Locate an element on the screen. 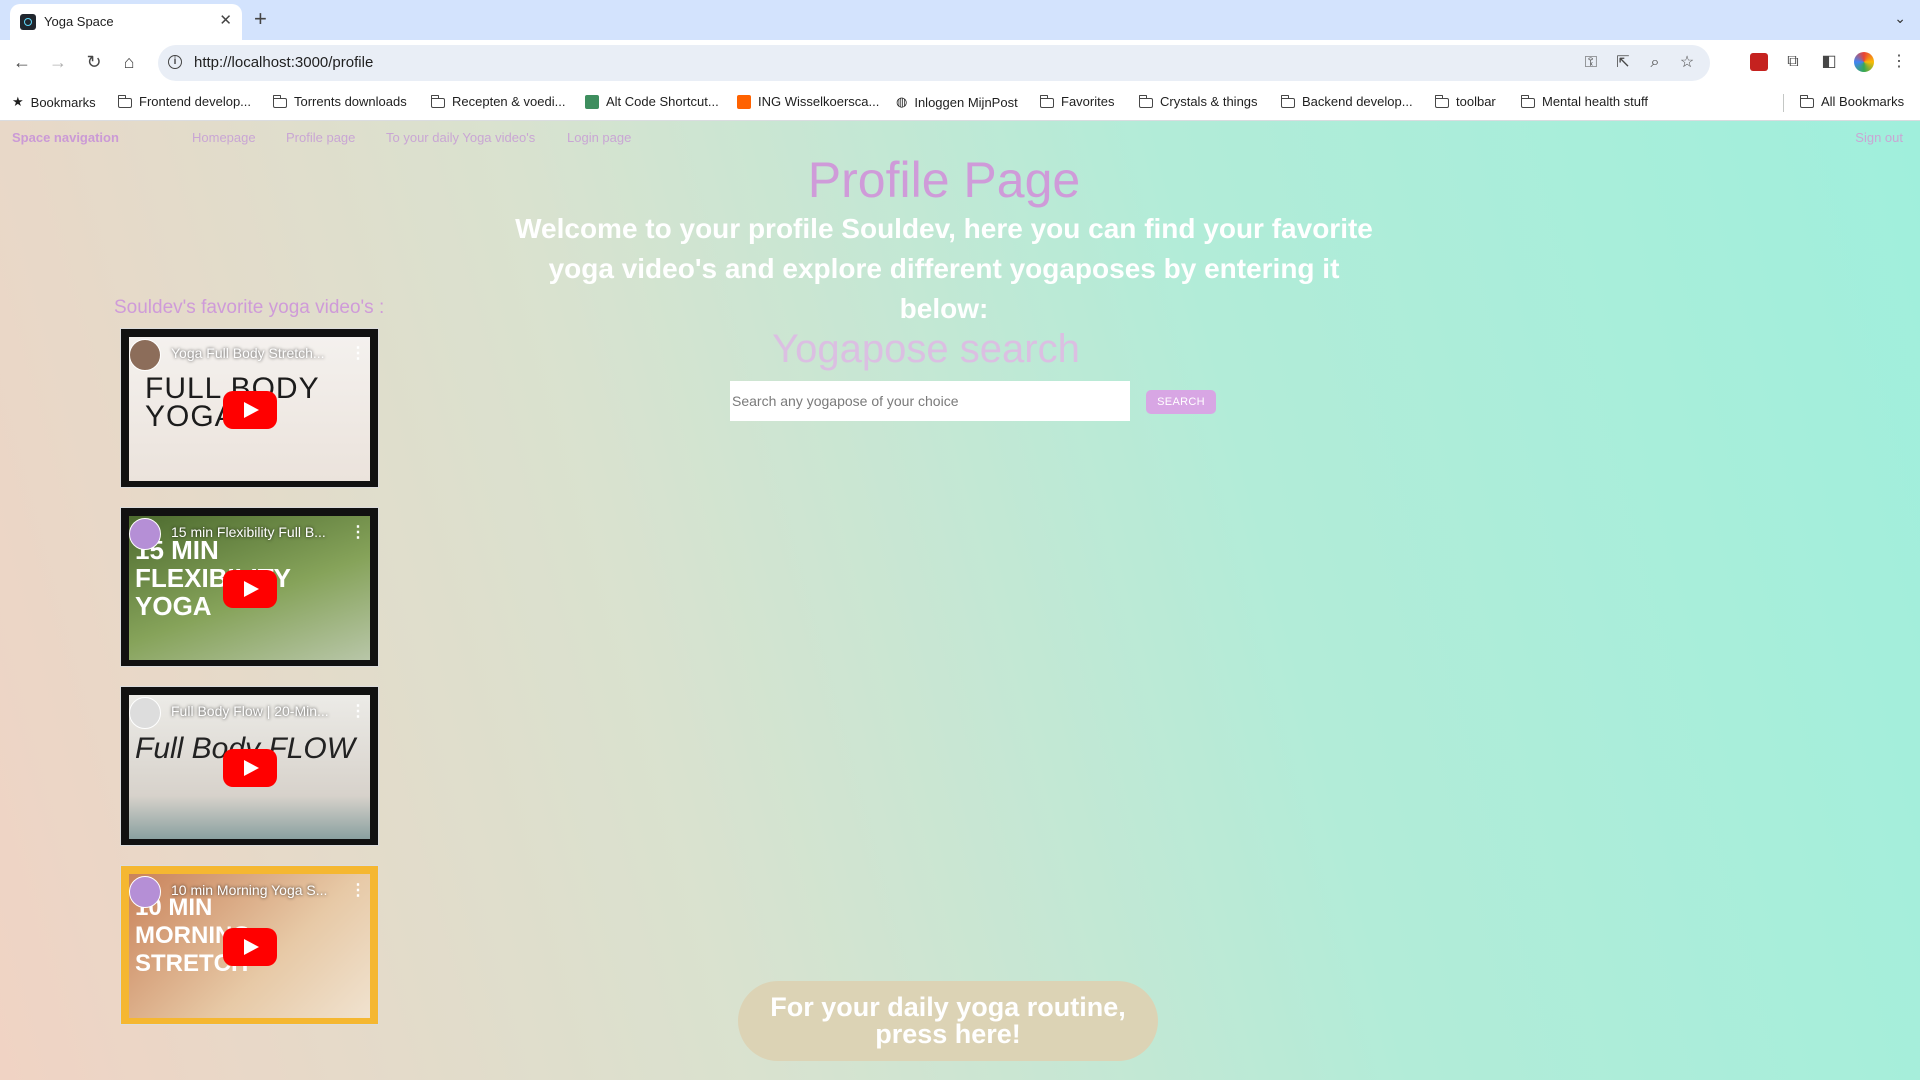  bookmark-item: Mental health stuff is located at coordinates (1584, 101).